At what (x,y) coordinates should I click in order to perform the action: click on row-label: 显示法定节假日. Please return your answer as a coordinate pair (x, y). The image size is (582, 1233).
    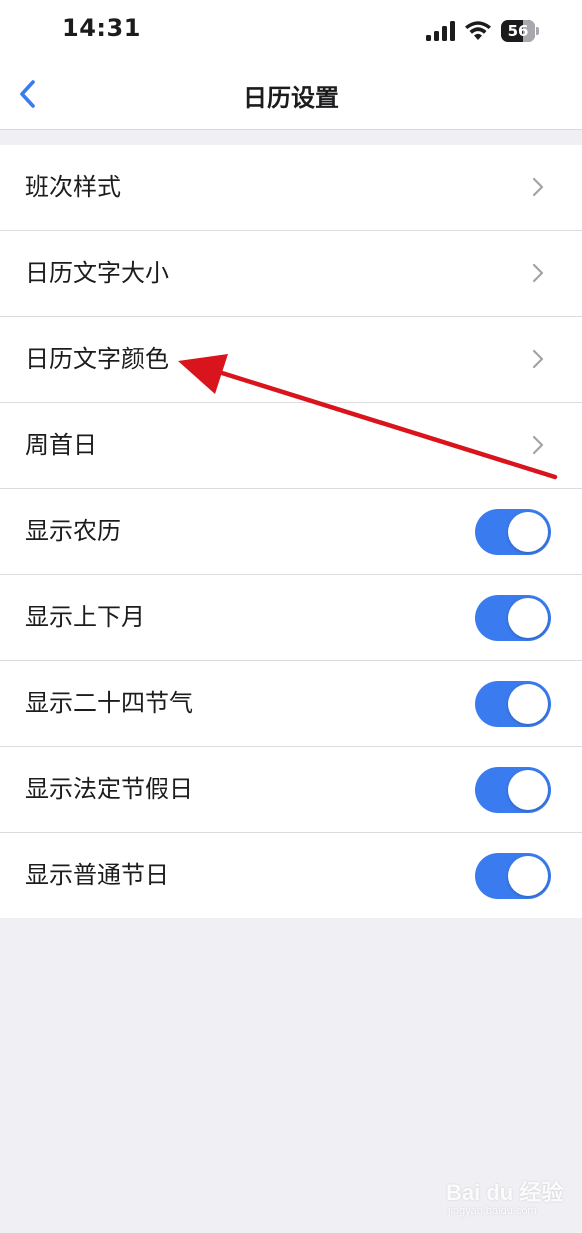
    Looking at the image, I should click on (109, 789).